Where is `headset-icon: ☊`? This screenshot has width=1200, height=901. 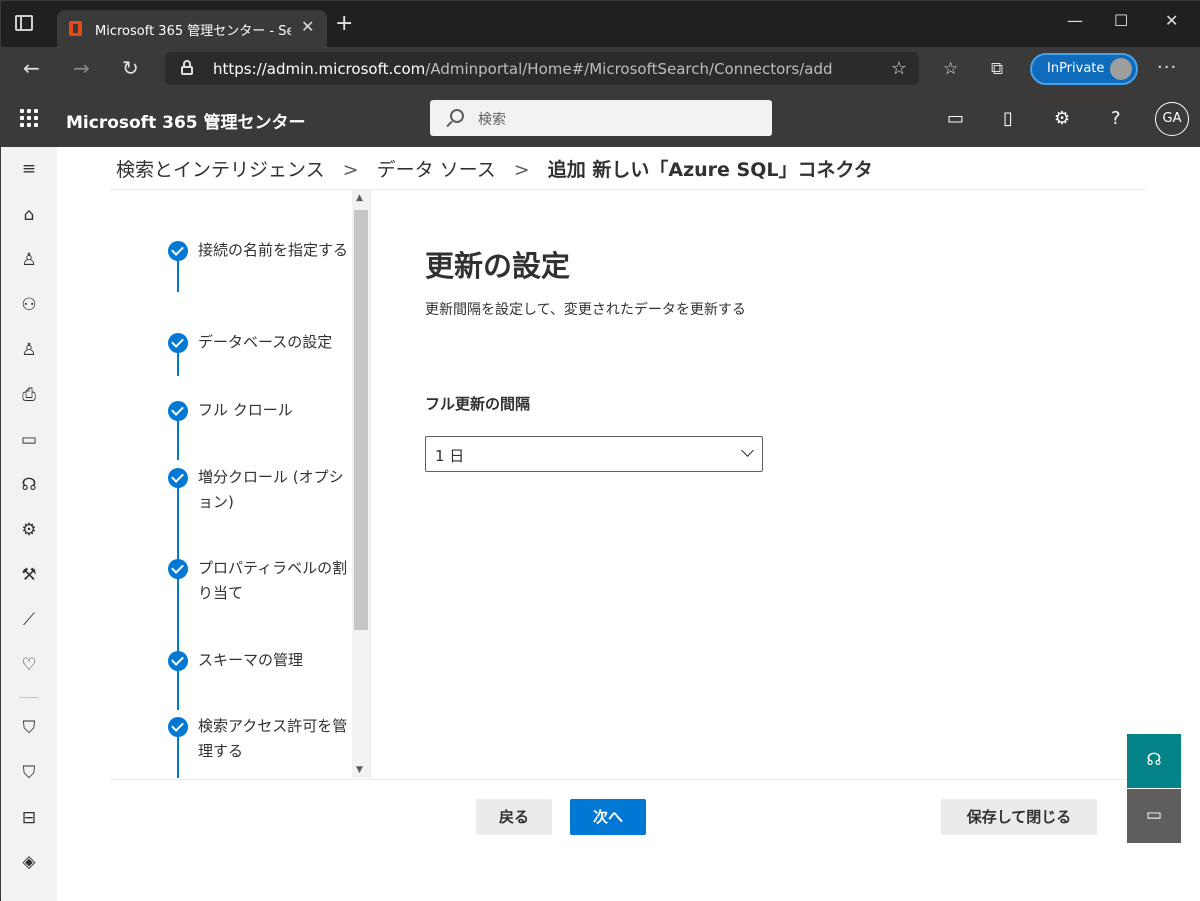
headset-icon: ☊ is located at coordinates (1154, 760).